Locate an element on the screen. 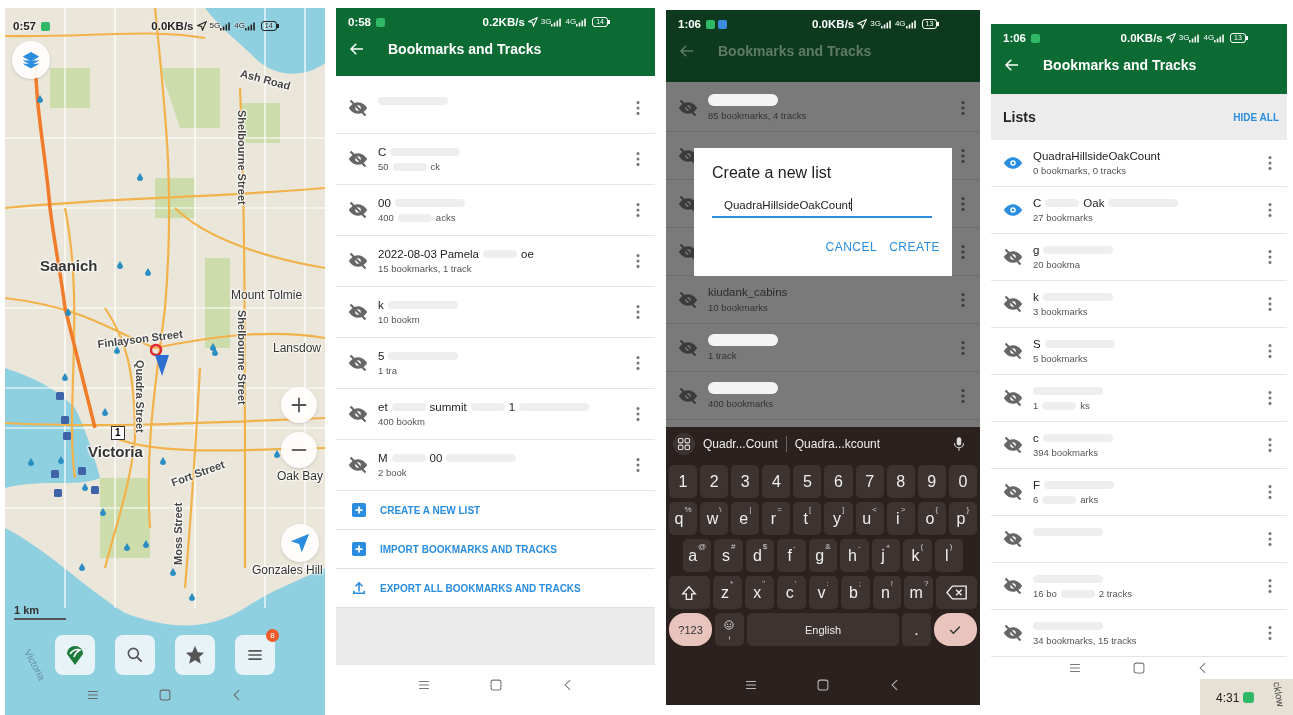 Image resolution: width=1293 pixels, height=715 pixels. key-button: e| is located at coordinates (745, 518).